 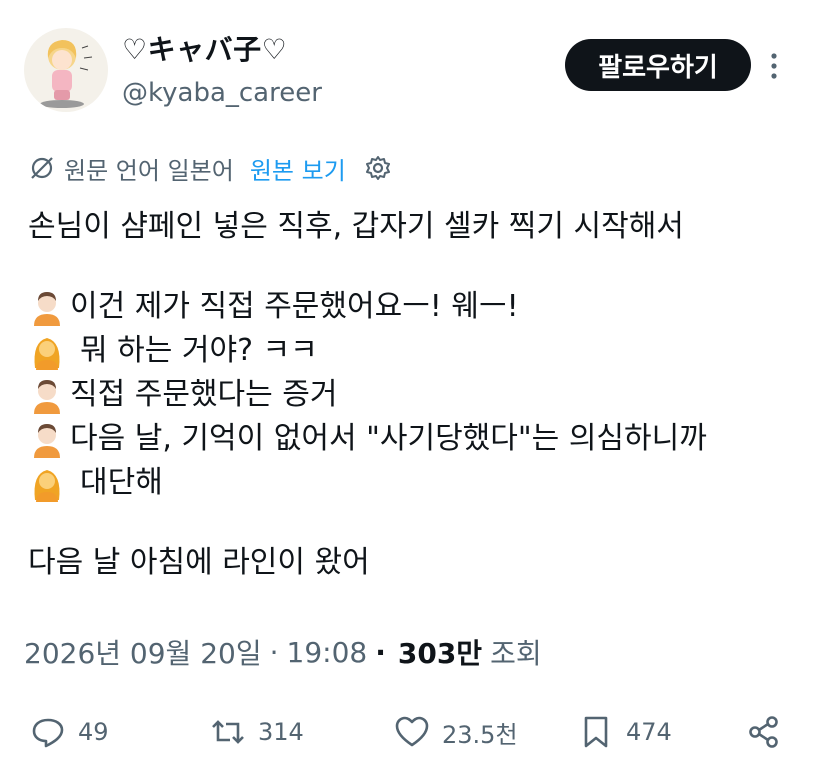 What do you see at coordinates (774, 66) in the screenshot?
I see `more-options-icon` at bounding box center [774, 66].